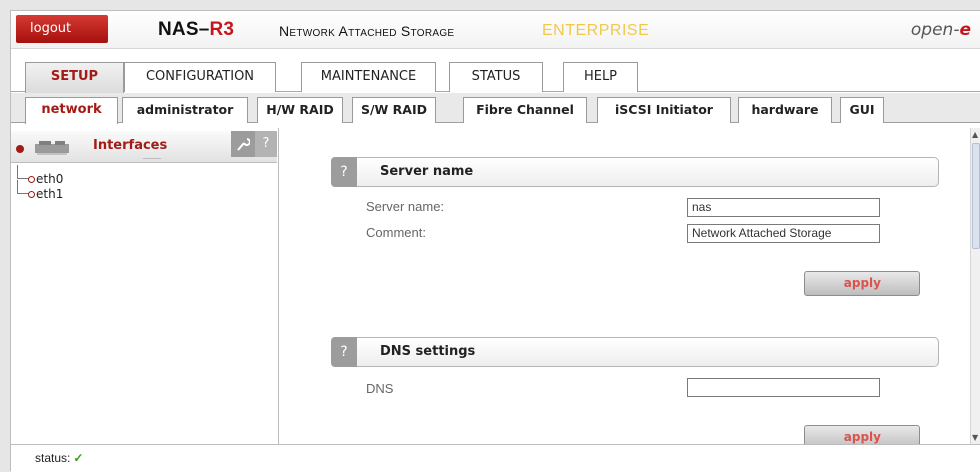 The width and height of the screenshot is (980, 472). I want to click on server-name-label: Server name:, so click(405, 206).